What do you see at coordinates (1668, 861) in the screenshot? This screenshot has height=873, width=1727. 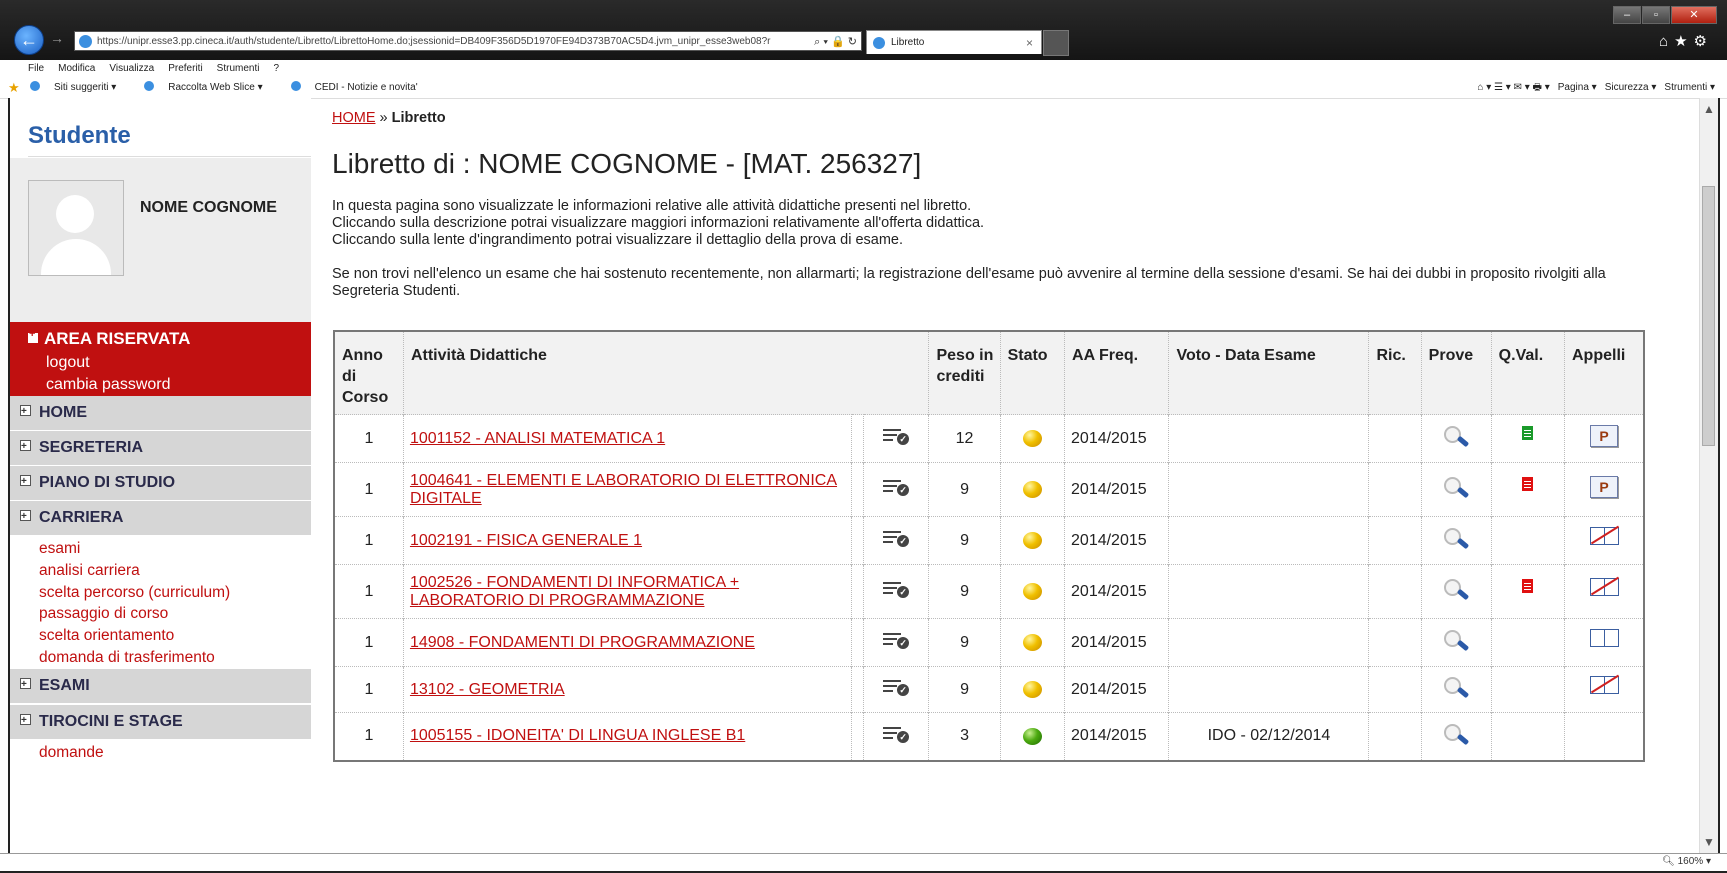 I see `zoom-icon: 🔍︎` at bounding box center [1668, 861].